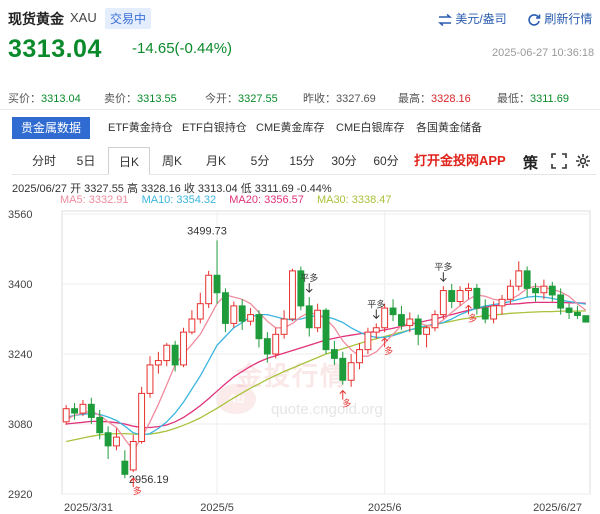  Describe the element at coordinates (51, 128) in the screenshot. I see `tab-precious-metals: 贵金属数据` at that location.